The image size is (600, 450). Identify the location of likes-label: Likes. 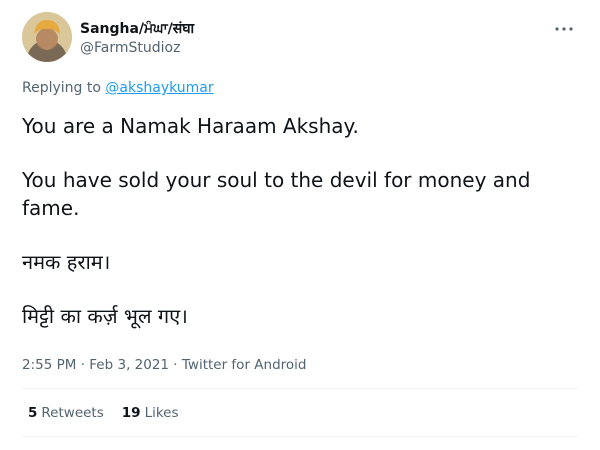
(161, 413).